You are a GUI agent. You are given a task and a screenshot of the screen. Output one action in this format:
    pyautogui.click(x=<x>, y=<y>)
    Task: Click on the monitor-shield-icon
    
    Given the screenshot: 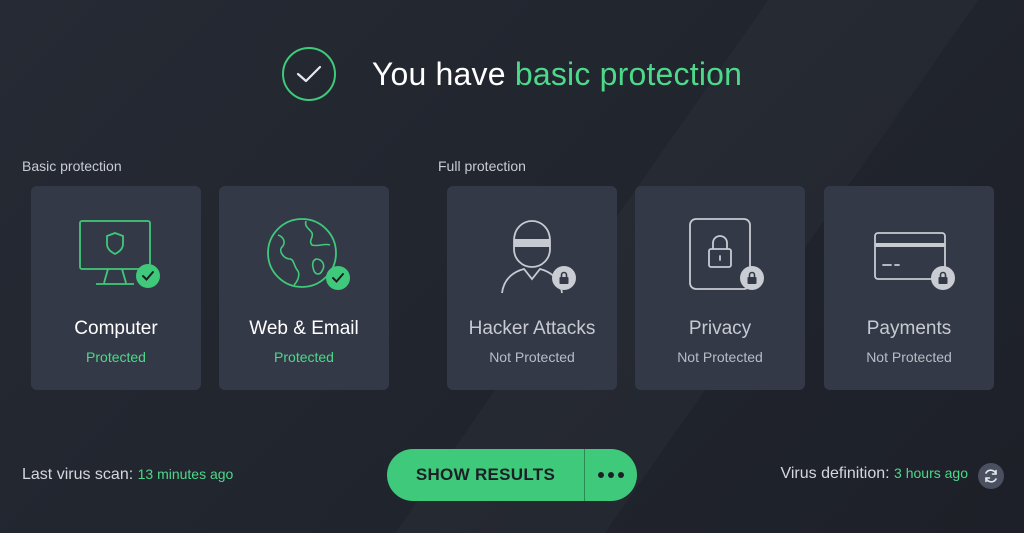 What is the action you would take?
    pyautogui.click(x=116, y=255)
    